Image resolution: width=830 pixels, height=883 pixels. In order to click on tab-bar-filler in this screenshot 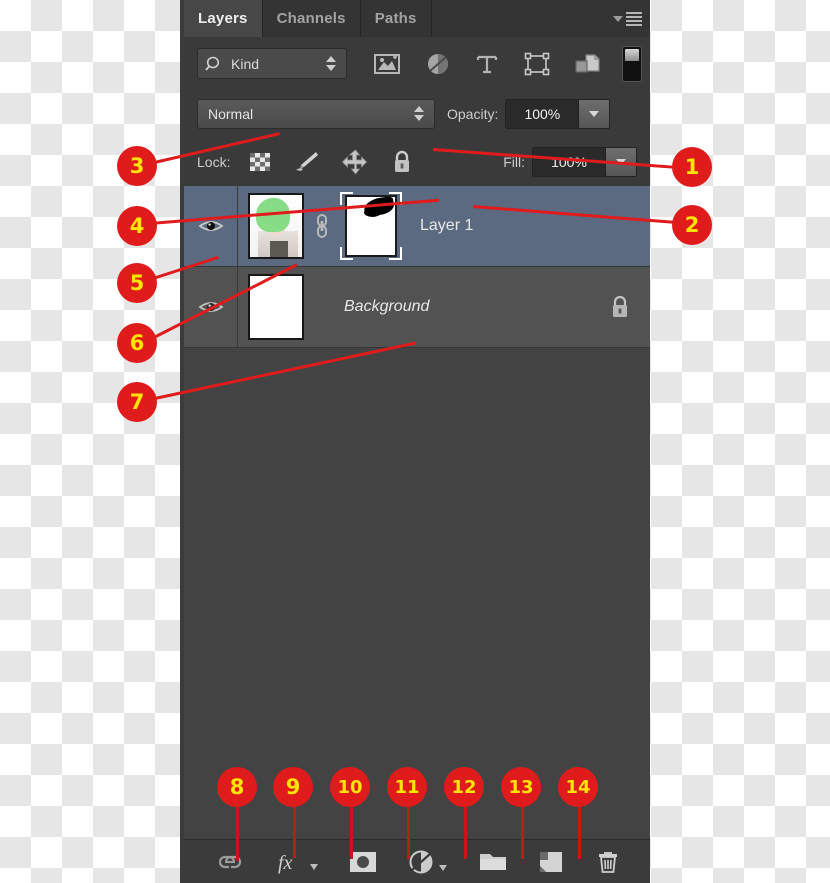, I will do `click(517, 18)`.